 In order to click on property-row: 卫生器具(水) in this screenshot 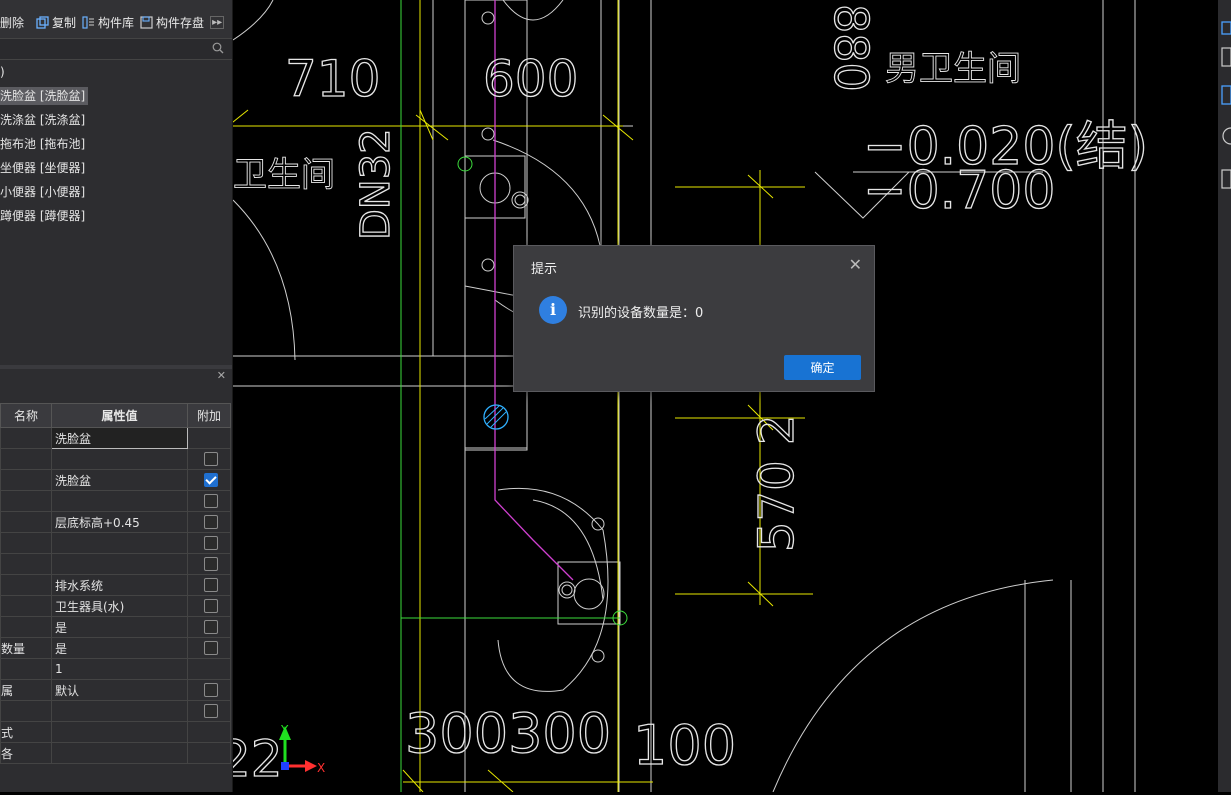, I will do `click(115, 606)`.